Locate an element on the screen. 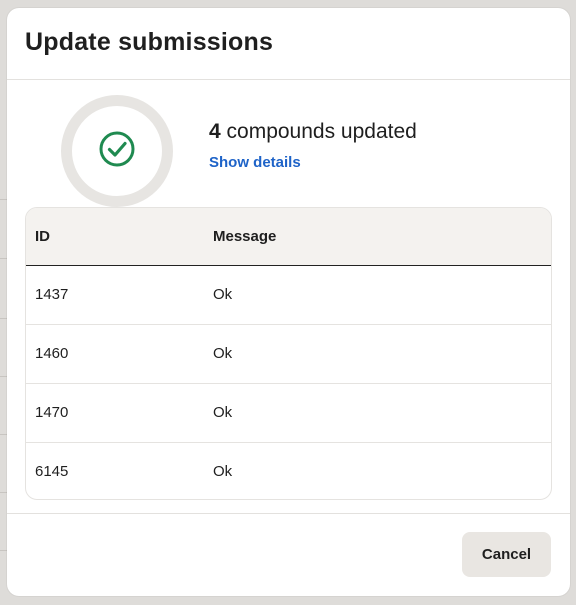  table-row: 1470 Ok is located at coordinates (288, 413).